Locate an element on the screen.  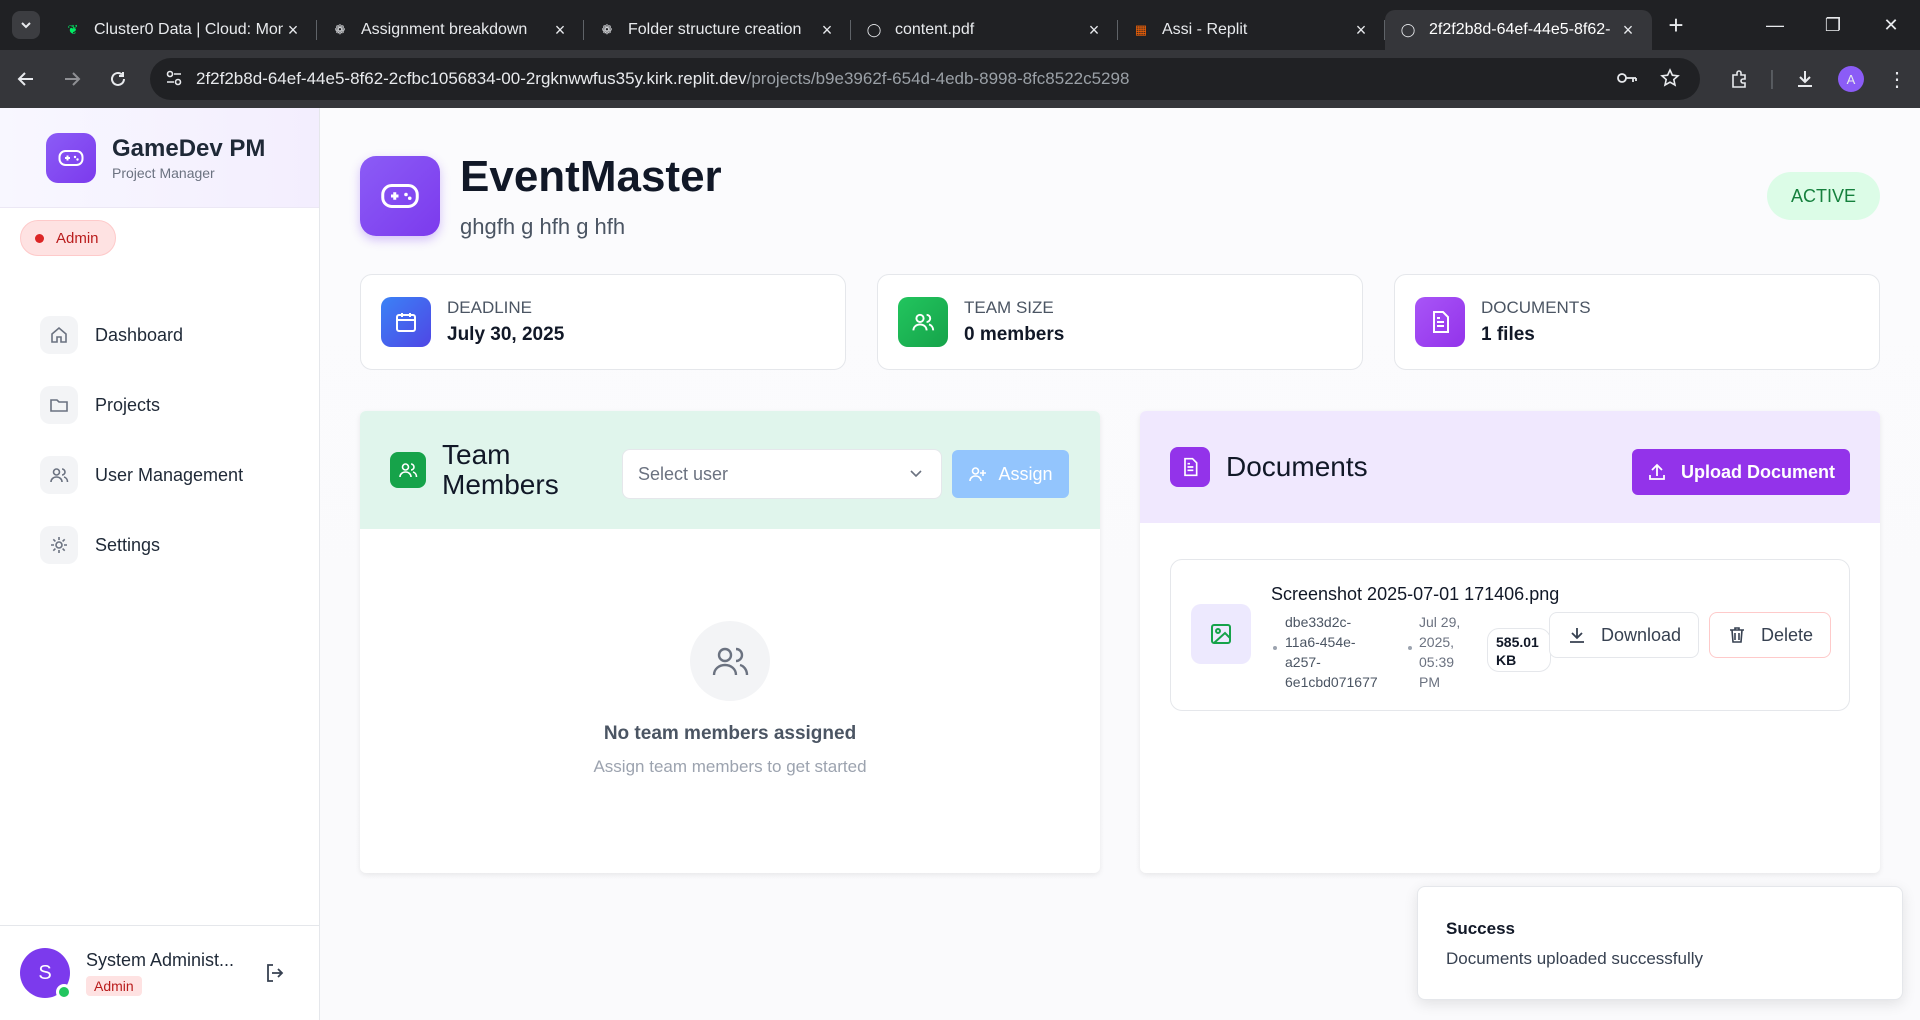
sidebar-item-projects: Projects is located at coordinates (170, 405).